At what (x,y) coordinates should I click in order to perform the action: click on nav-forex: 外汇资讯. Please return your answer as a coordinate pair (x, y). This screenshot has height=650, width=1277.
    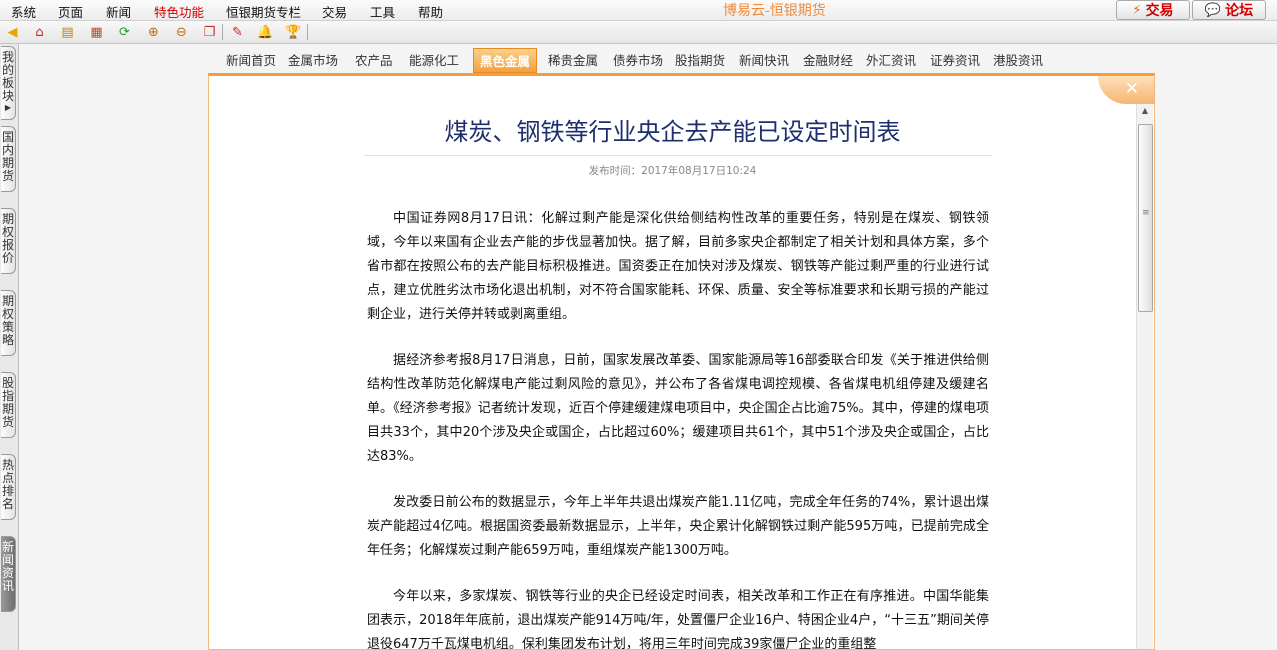
    Looking at the image, I should click on (891, 59).